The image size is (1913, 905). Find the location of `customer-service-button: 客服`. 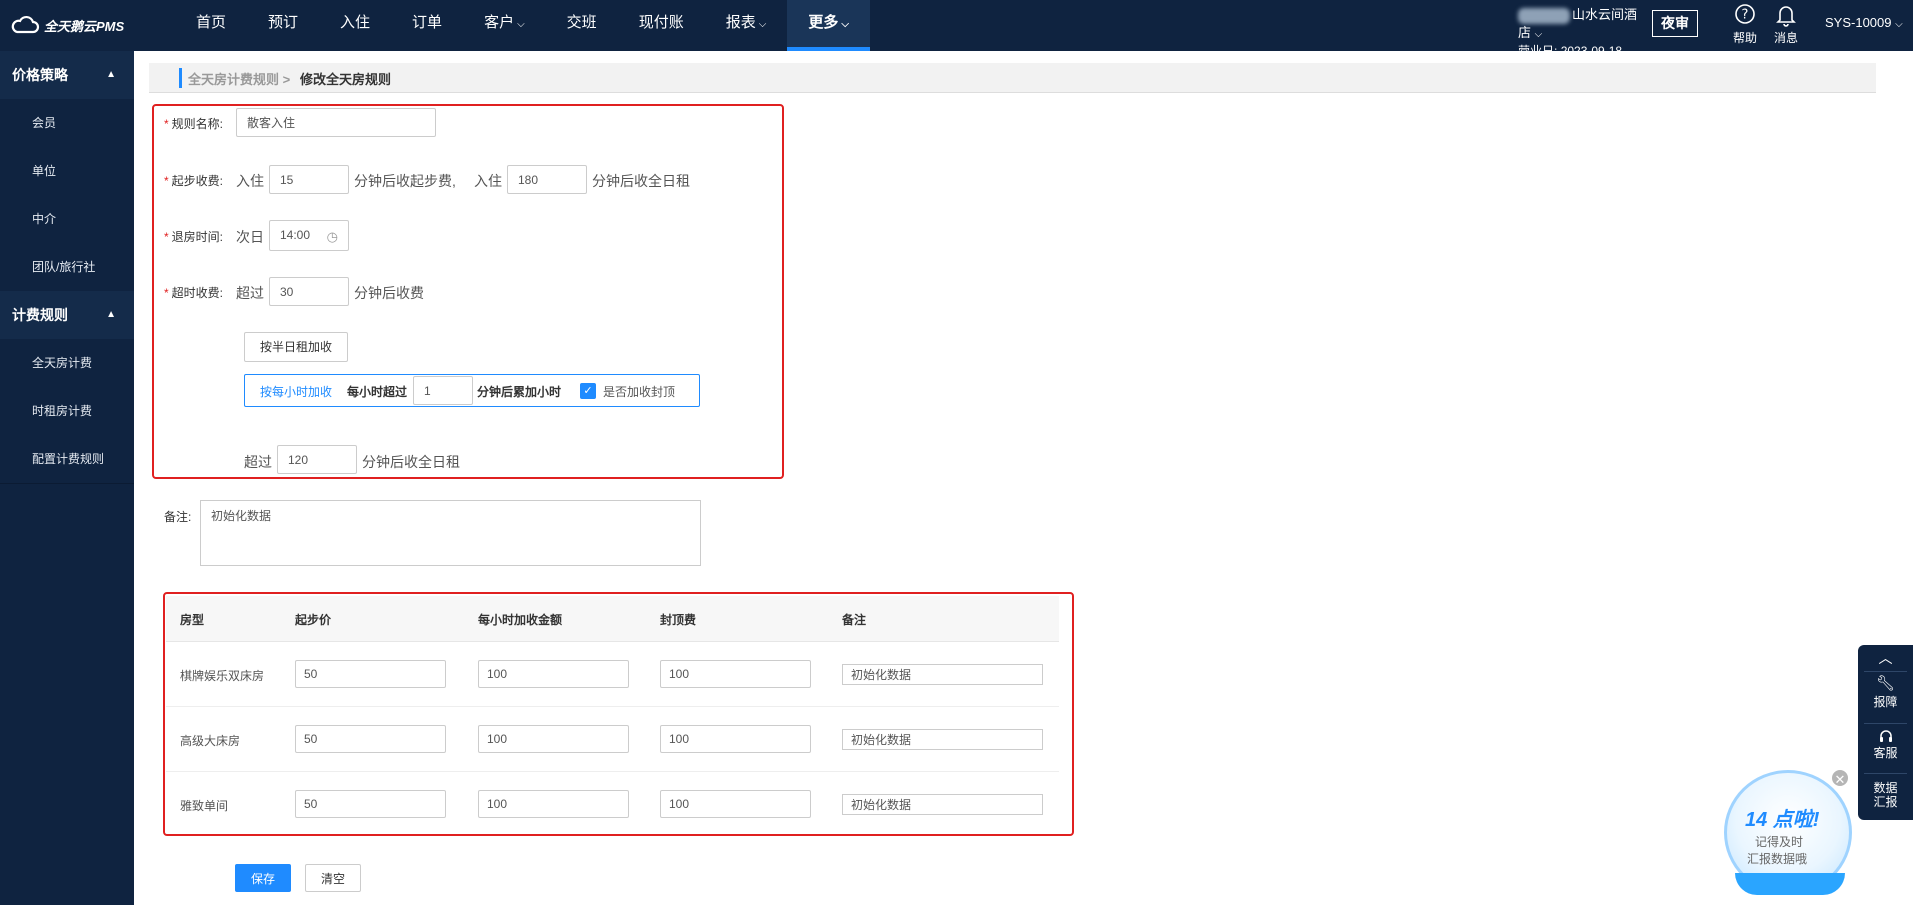

customer-service-button: 客服 is located at coordinates (1885, 744).